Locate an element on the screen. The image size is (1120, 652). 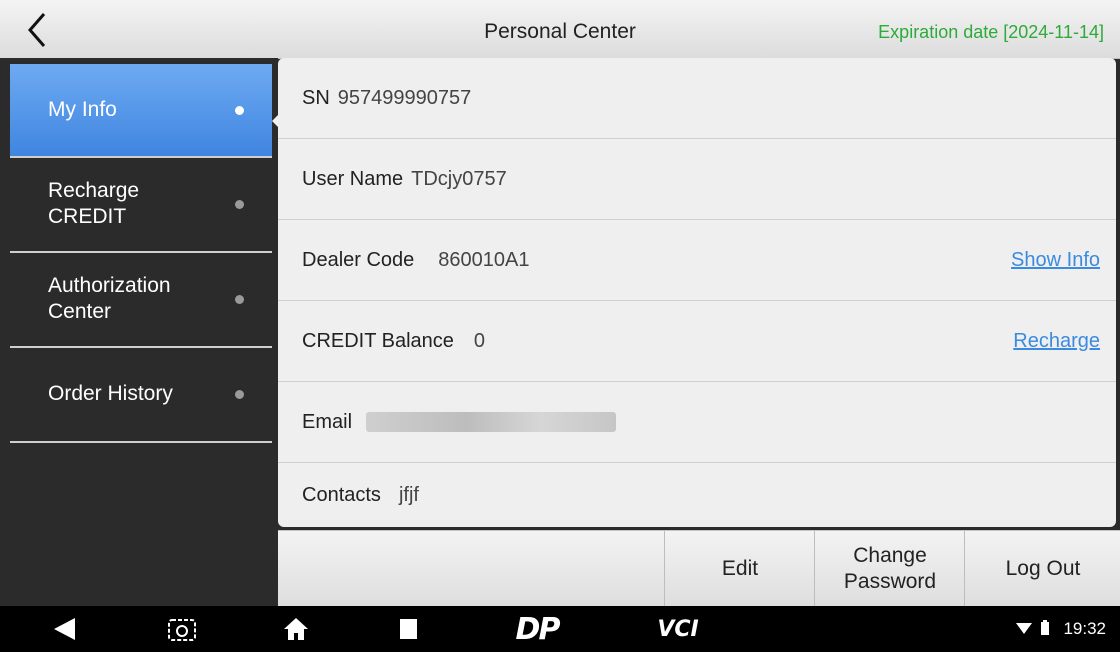
username-row: User Name TDcjy0757 is located at coordinates (697, 179).